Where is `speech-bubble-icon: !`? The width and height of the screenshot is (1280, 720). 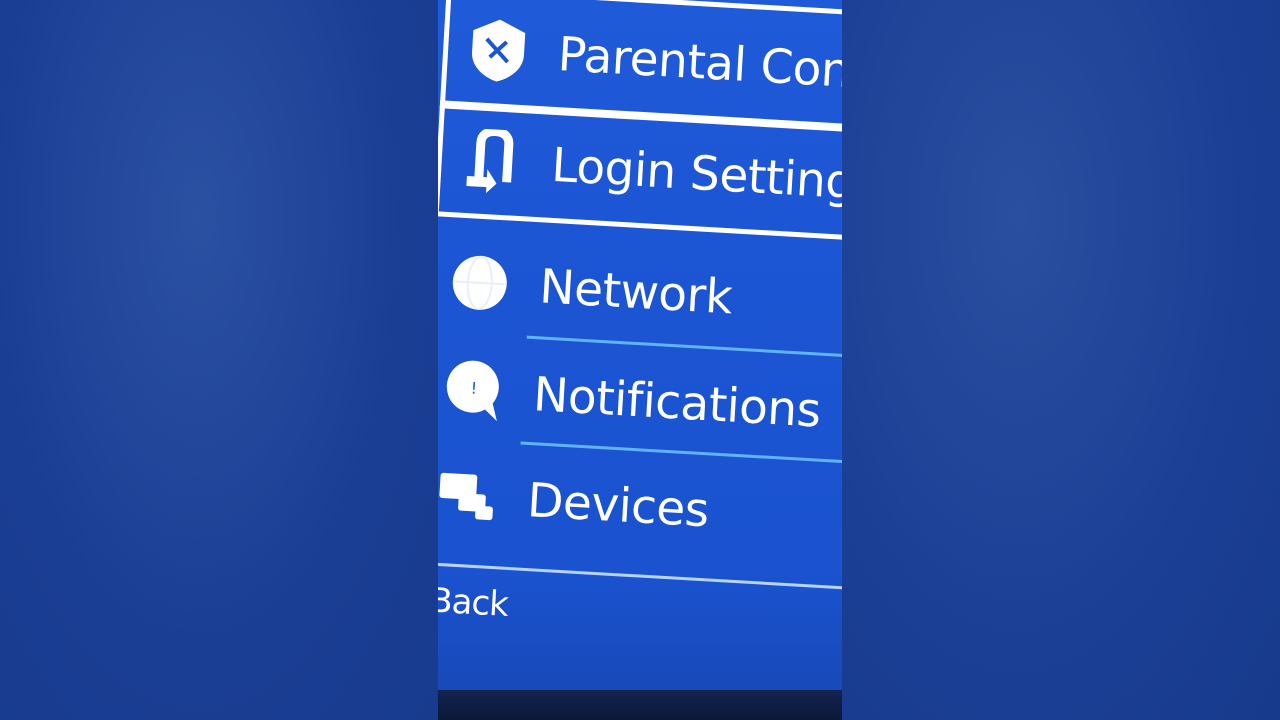 speech-bubble-icon: ! is located at coordinates (473, 390).